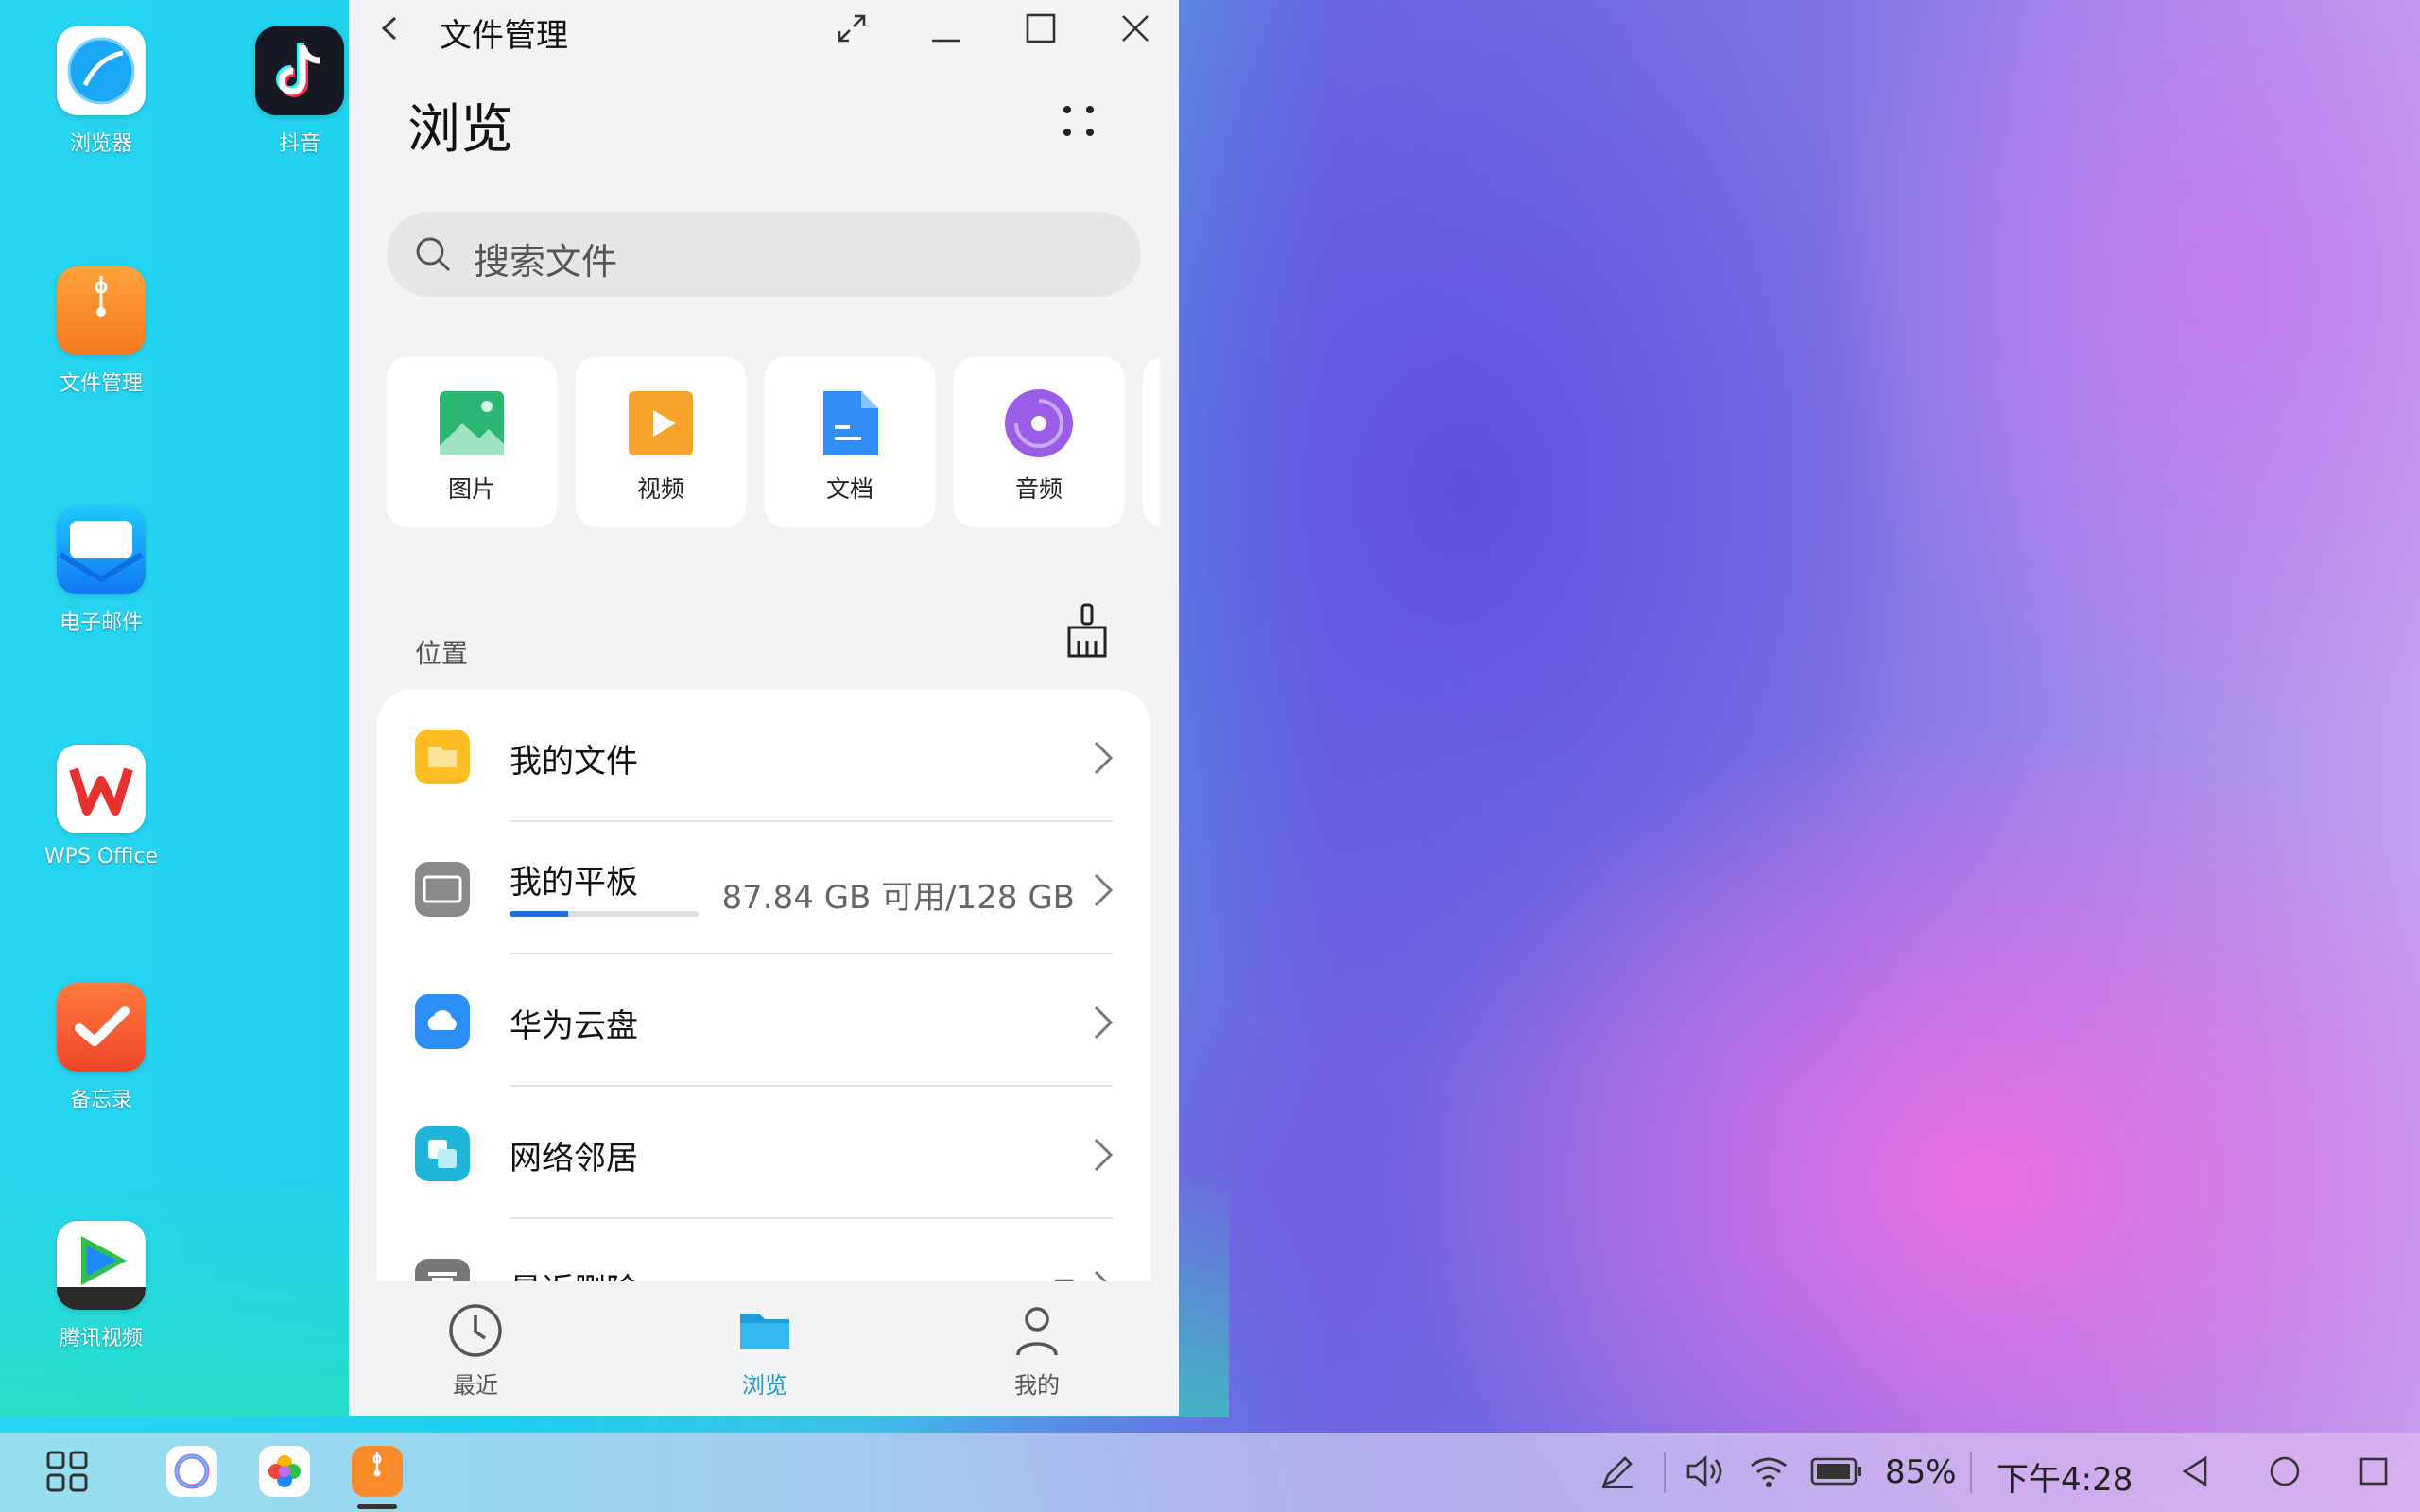 Image resolution: width=2420 pixels, height=1512 pixels. Describe the element at coordinates (101, 550) in the screenshot. I see `email-icon` at that location.